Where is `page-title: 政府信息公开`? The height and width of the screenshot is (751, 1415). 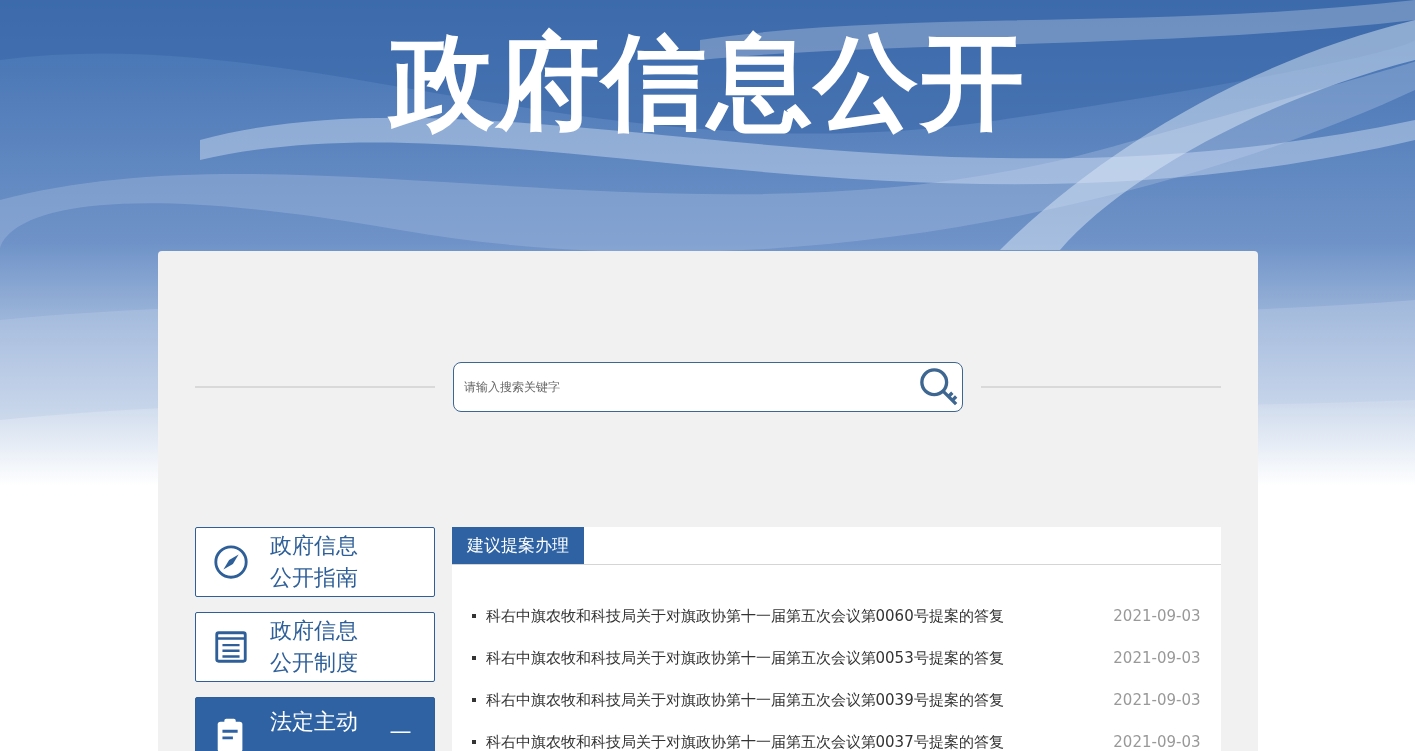 page-title: 政府信息公开 is located at coordinates (707, 81).